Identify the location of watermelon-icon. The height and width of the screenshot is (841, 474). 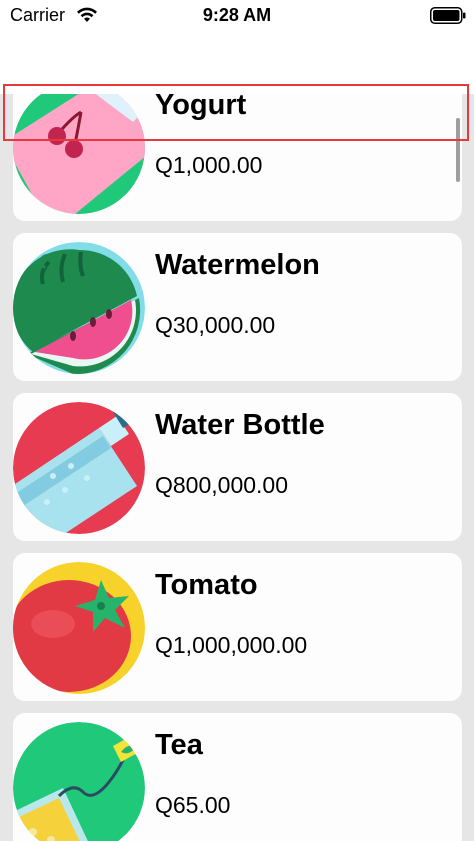
(79, 308).